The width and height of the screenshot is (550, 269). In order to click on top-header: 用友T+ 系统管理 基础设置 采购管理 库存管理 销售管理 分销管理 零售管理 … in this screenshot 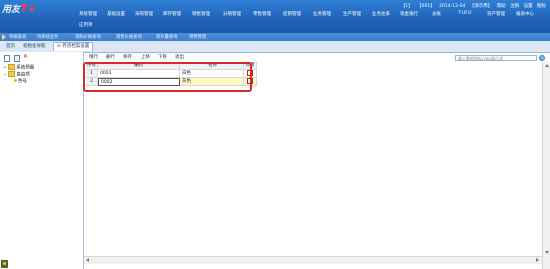, I will do `click(275, 16)`.